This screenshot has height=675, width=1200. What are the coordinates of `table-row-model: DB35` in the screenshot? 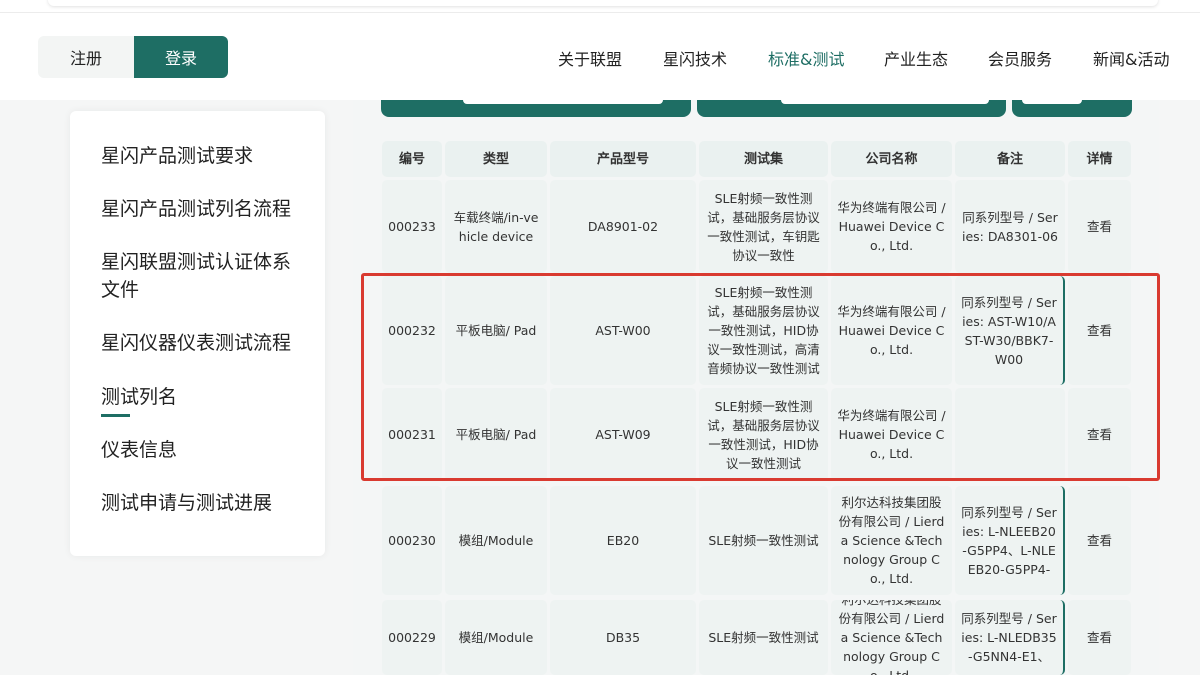 It's located at (623, 637).